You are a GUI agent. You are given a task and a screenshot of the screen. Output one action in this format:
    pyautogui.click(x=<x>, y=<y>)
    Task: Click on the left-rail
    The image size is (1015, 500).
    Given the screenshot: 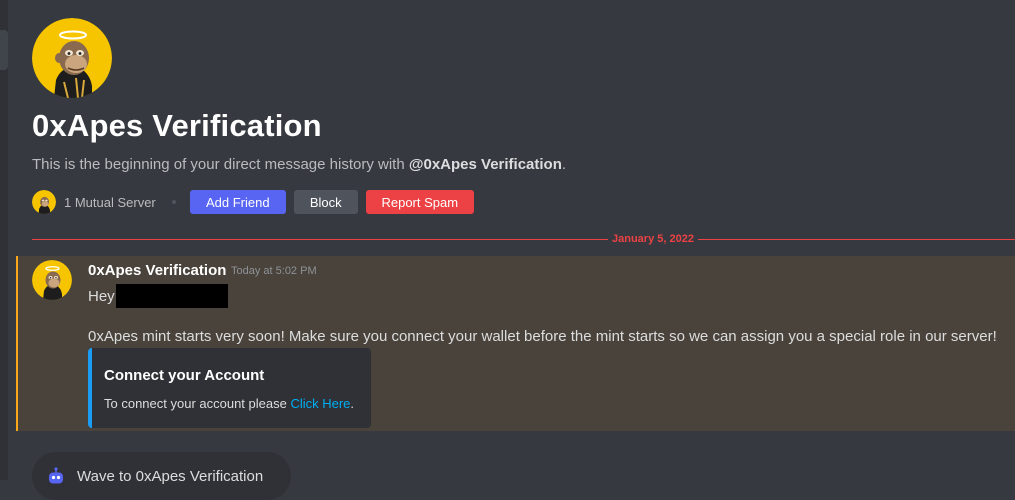 What is the action you would take?
    pyautogui.click(x=4, y=240)
    